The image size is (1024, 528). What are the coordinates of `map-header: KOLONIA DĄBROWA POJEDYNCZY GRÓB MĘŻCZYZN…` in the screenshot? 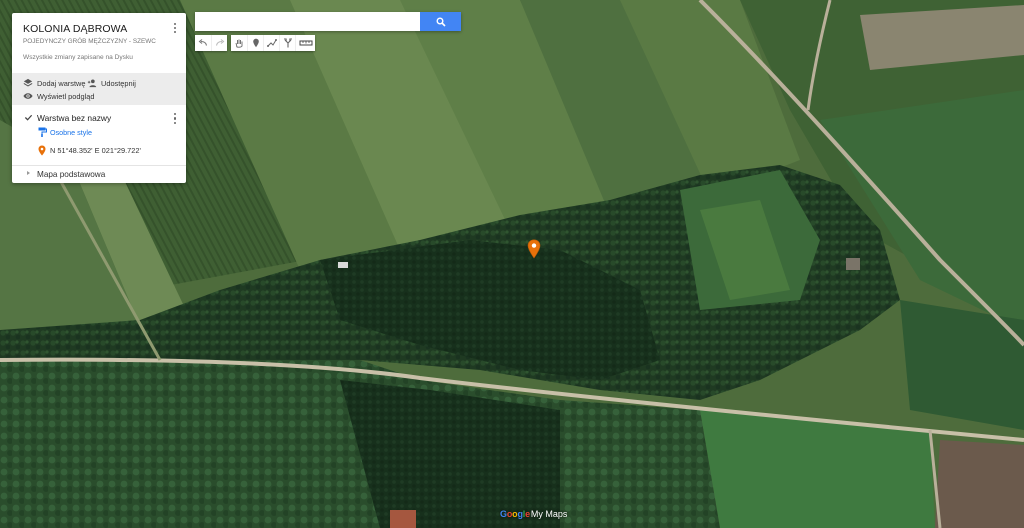 It's located at (99, 43).